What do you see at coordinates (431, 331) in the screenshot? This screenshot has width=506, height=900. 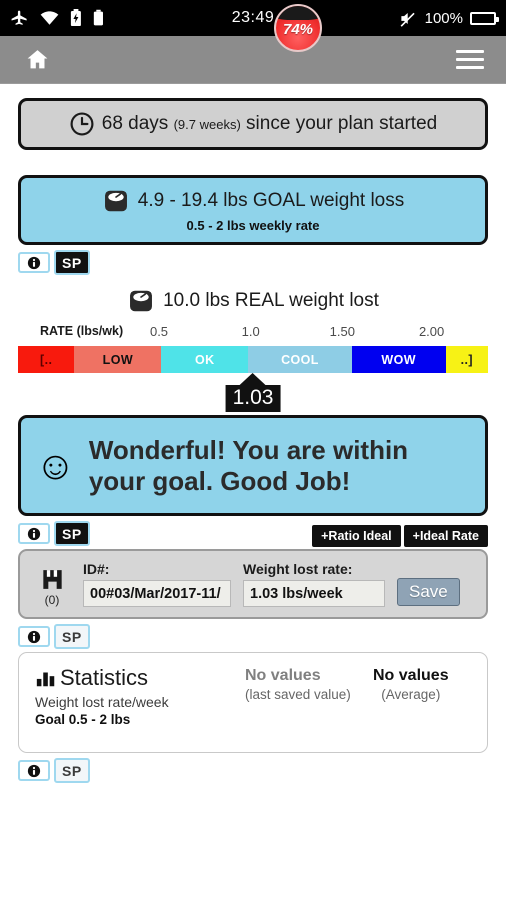 I see `rate-tick-3: 2.00` at bounding box center [431, 331].